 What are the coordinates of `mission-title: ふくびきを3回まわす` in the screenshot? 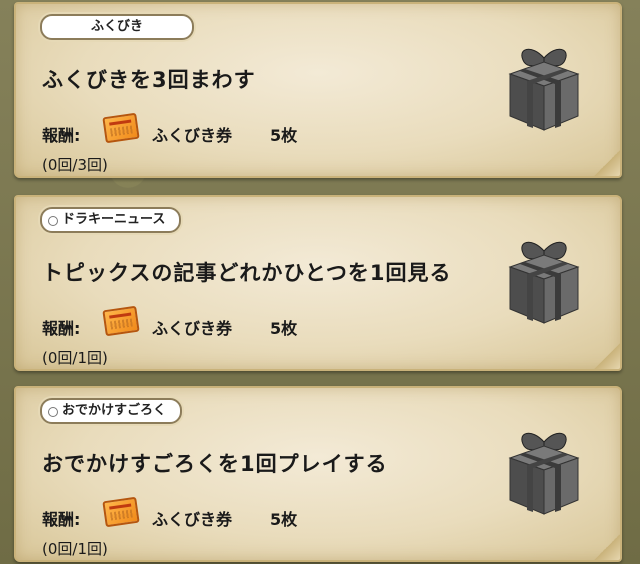 It's located at (149, 80).